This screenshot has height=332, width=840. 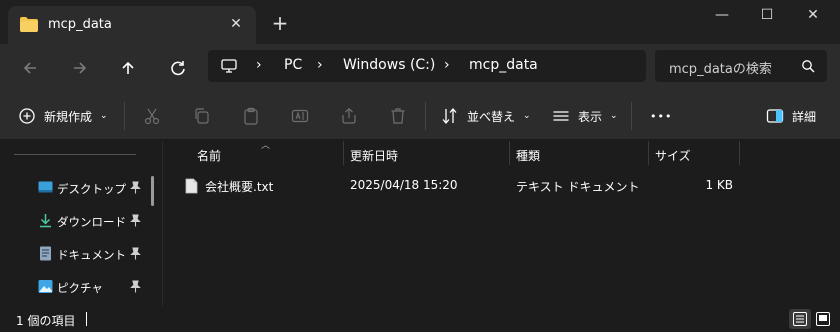 I want to click on sidebar-item-downloads: ダウンロード, so click(x=75, y=221).